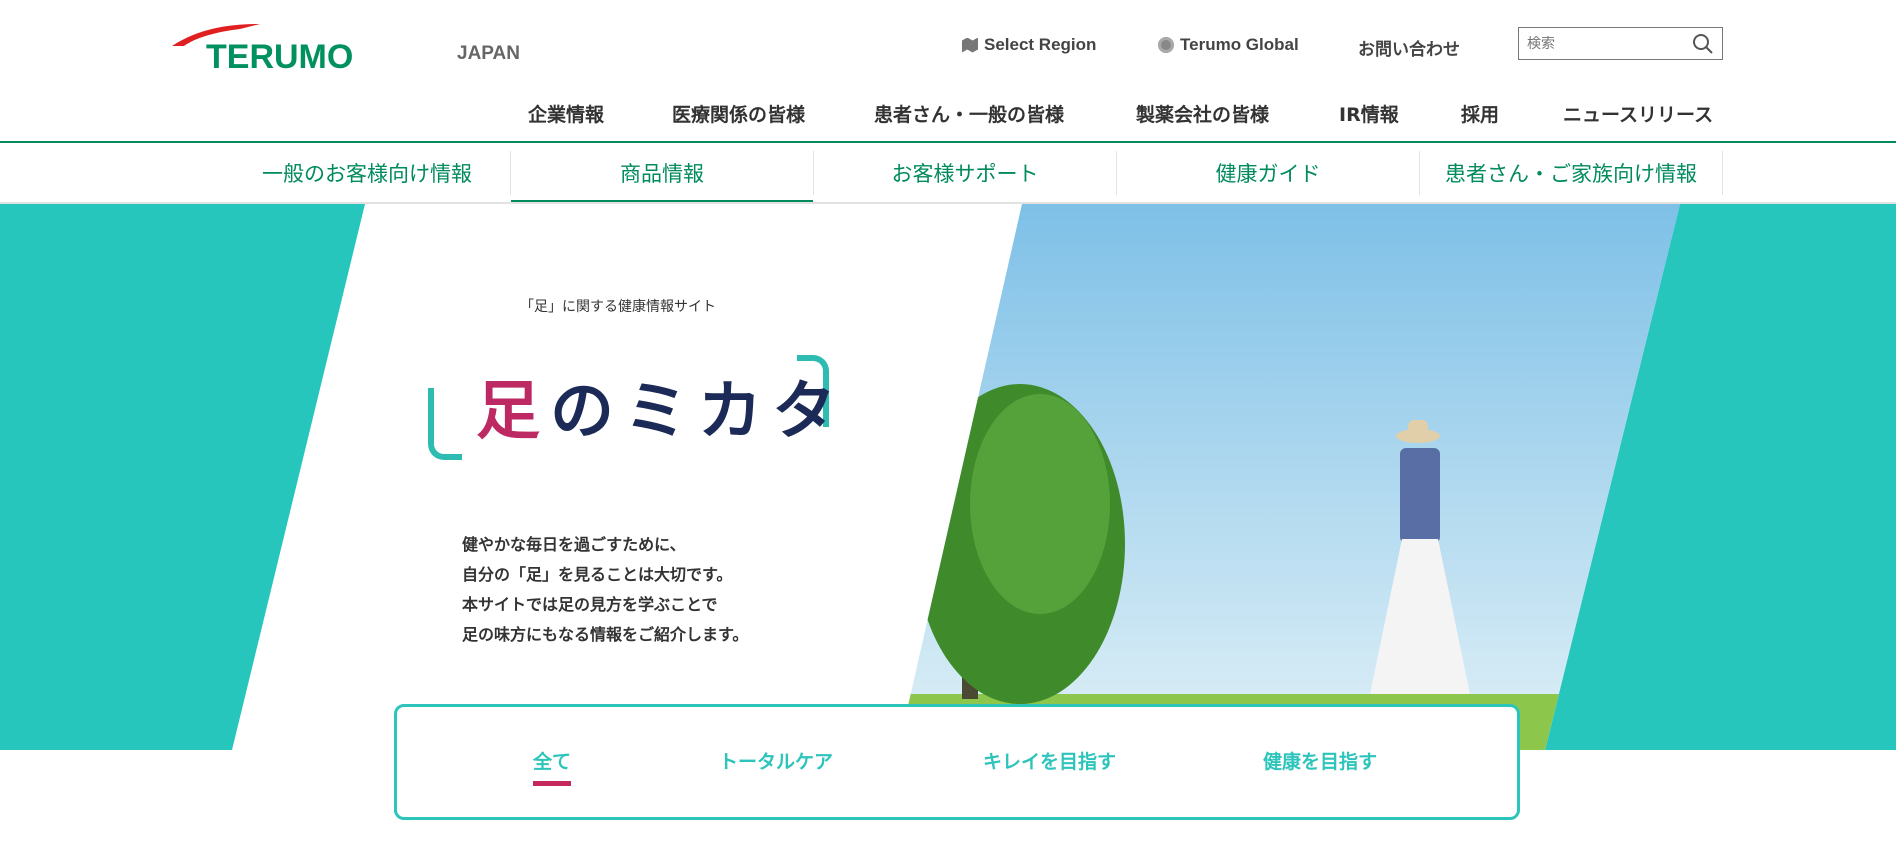  I want to click on title-rest: のミカタ, so click(698, 412).